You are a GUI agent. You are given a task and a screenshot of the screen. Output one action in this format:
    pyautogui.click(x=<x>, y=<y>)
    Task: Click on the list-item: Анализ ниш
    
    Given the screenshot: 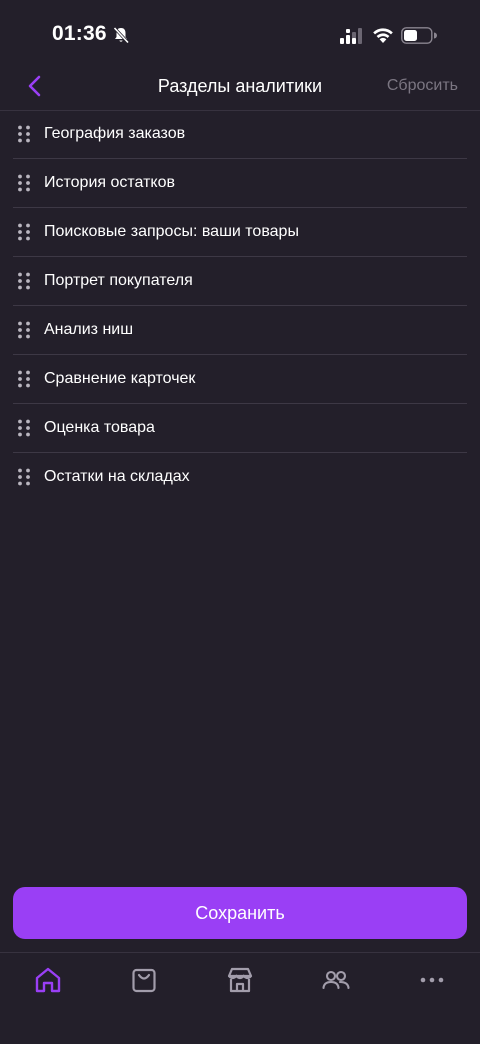 What is the action you would take?
    pyautogui.click(x=240, y=330)
    